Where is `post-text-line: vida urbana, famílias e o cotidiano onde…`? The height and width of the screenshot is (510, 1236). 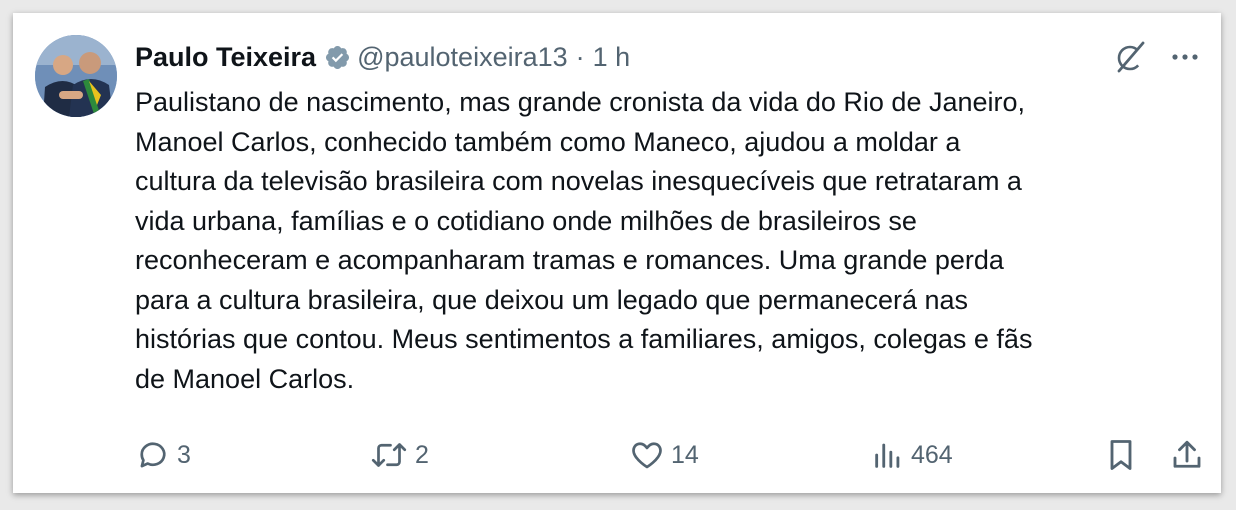 post-text-line: vida urbana, famílias e o cotidiano onde… is located at coordinates (526, 220).